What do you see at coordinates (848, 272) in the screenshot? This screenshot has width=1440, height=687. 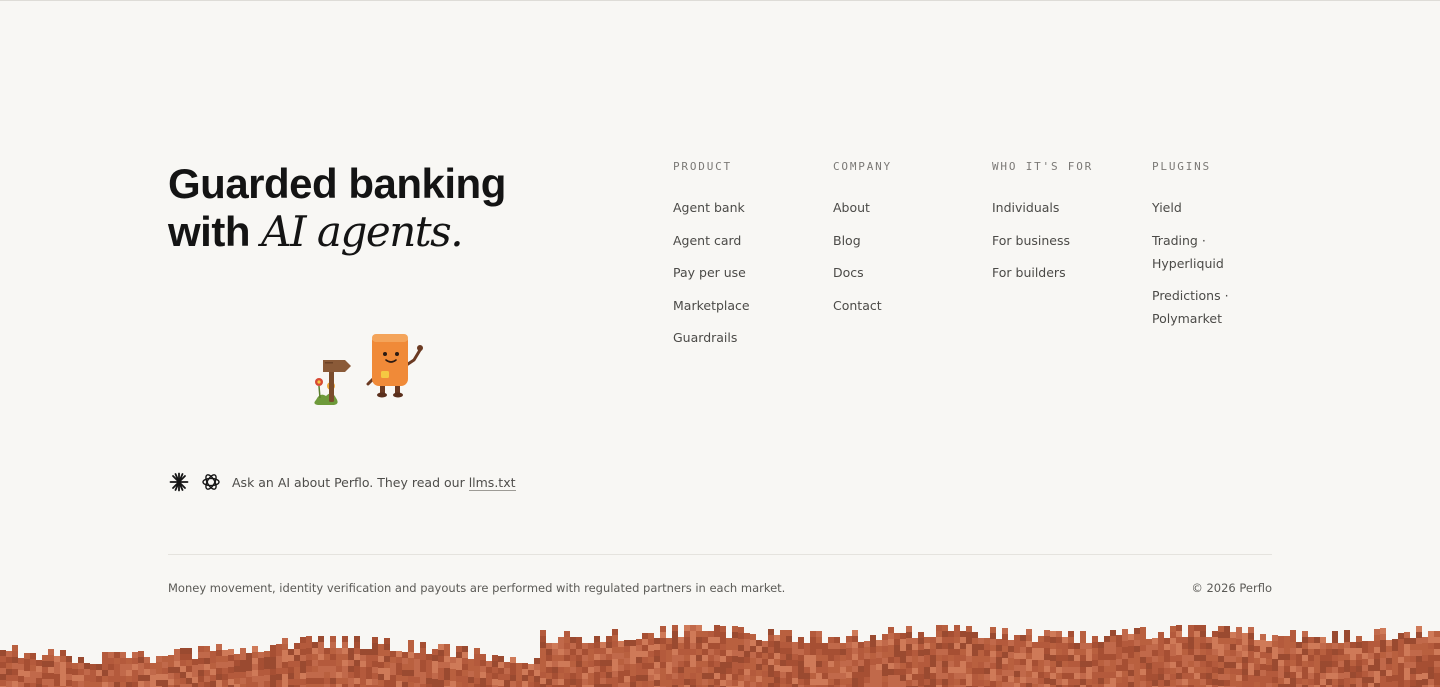 I see `footer-link-docs: Docs` at bounding box center [848, 272].